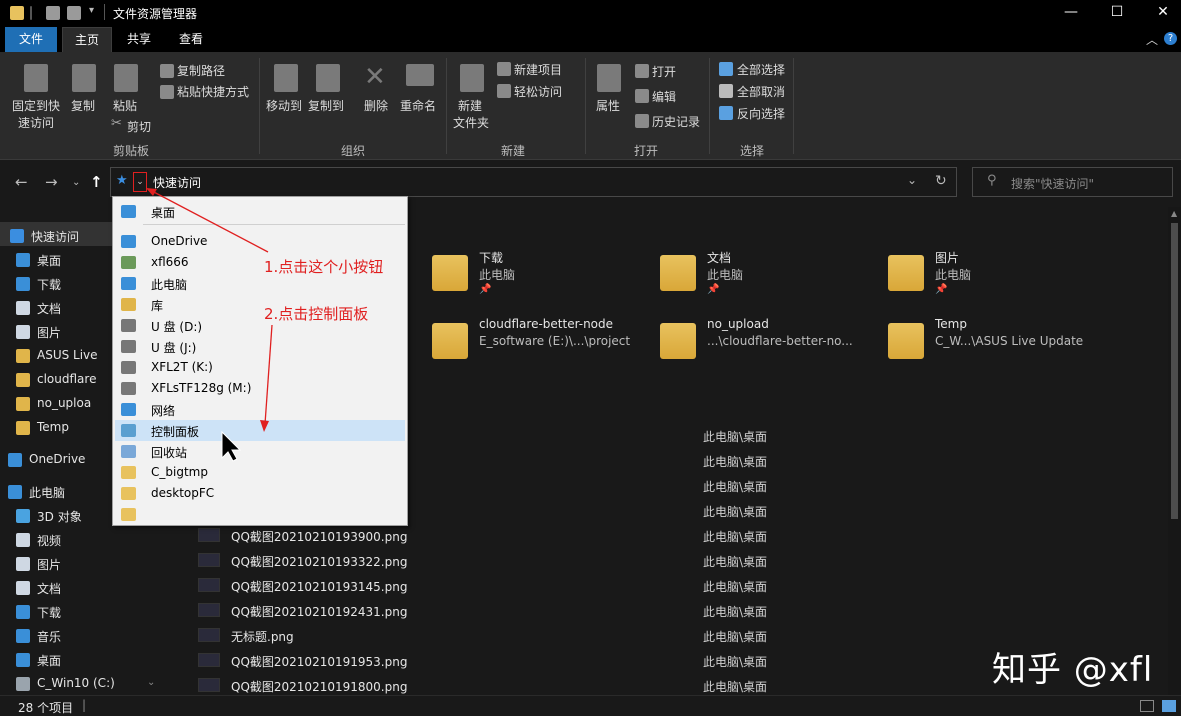 Image resolution: width=1181 pixels, height=716 pixels. I want to click on dropdown-item: 回收站, so click(260, 451).